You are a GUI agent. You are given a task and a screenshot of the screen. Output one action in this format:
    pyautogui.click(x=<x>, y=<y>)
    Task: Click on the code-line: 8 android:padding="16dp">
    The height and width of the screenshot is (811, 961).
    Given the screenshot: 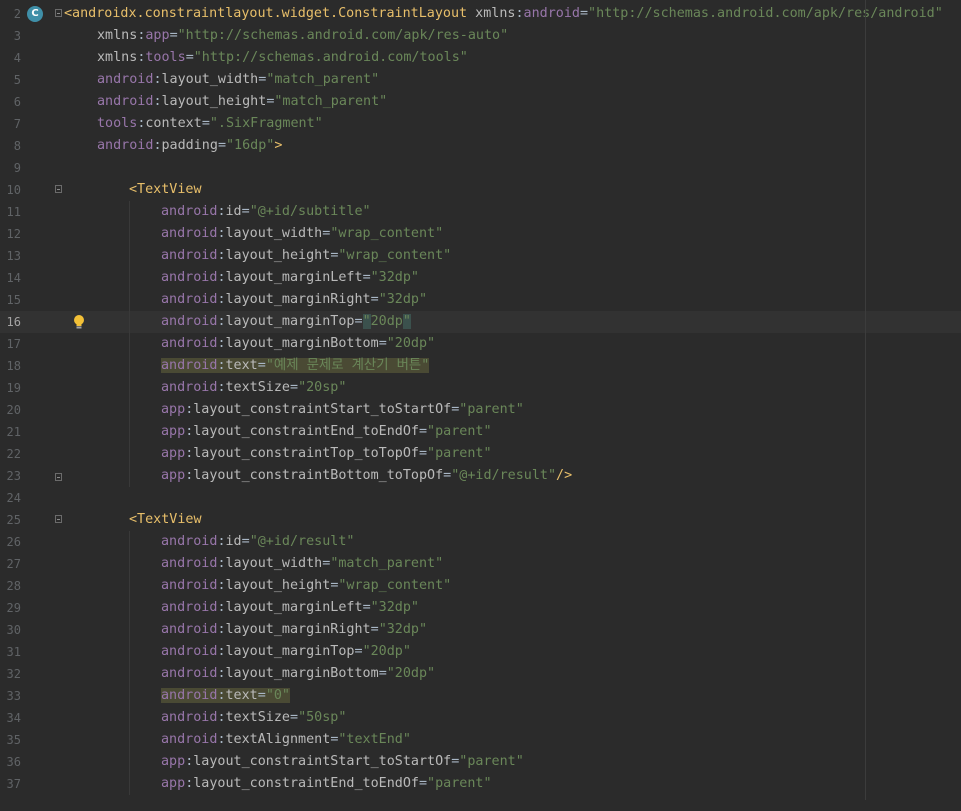 What is the action you would take?
    pyautogui.click(x=480, y=146)
    